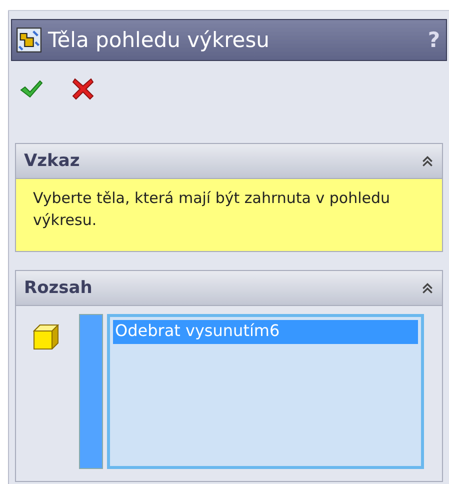 This screenshot has height=484, width=449. I want to click on group-title: Rozsah, so click(58, 288).